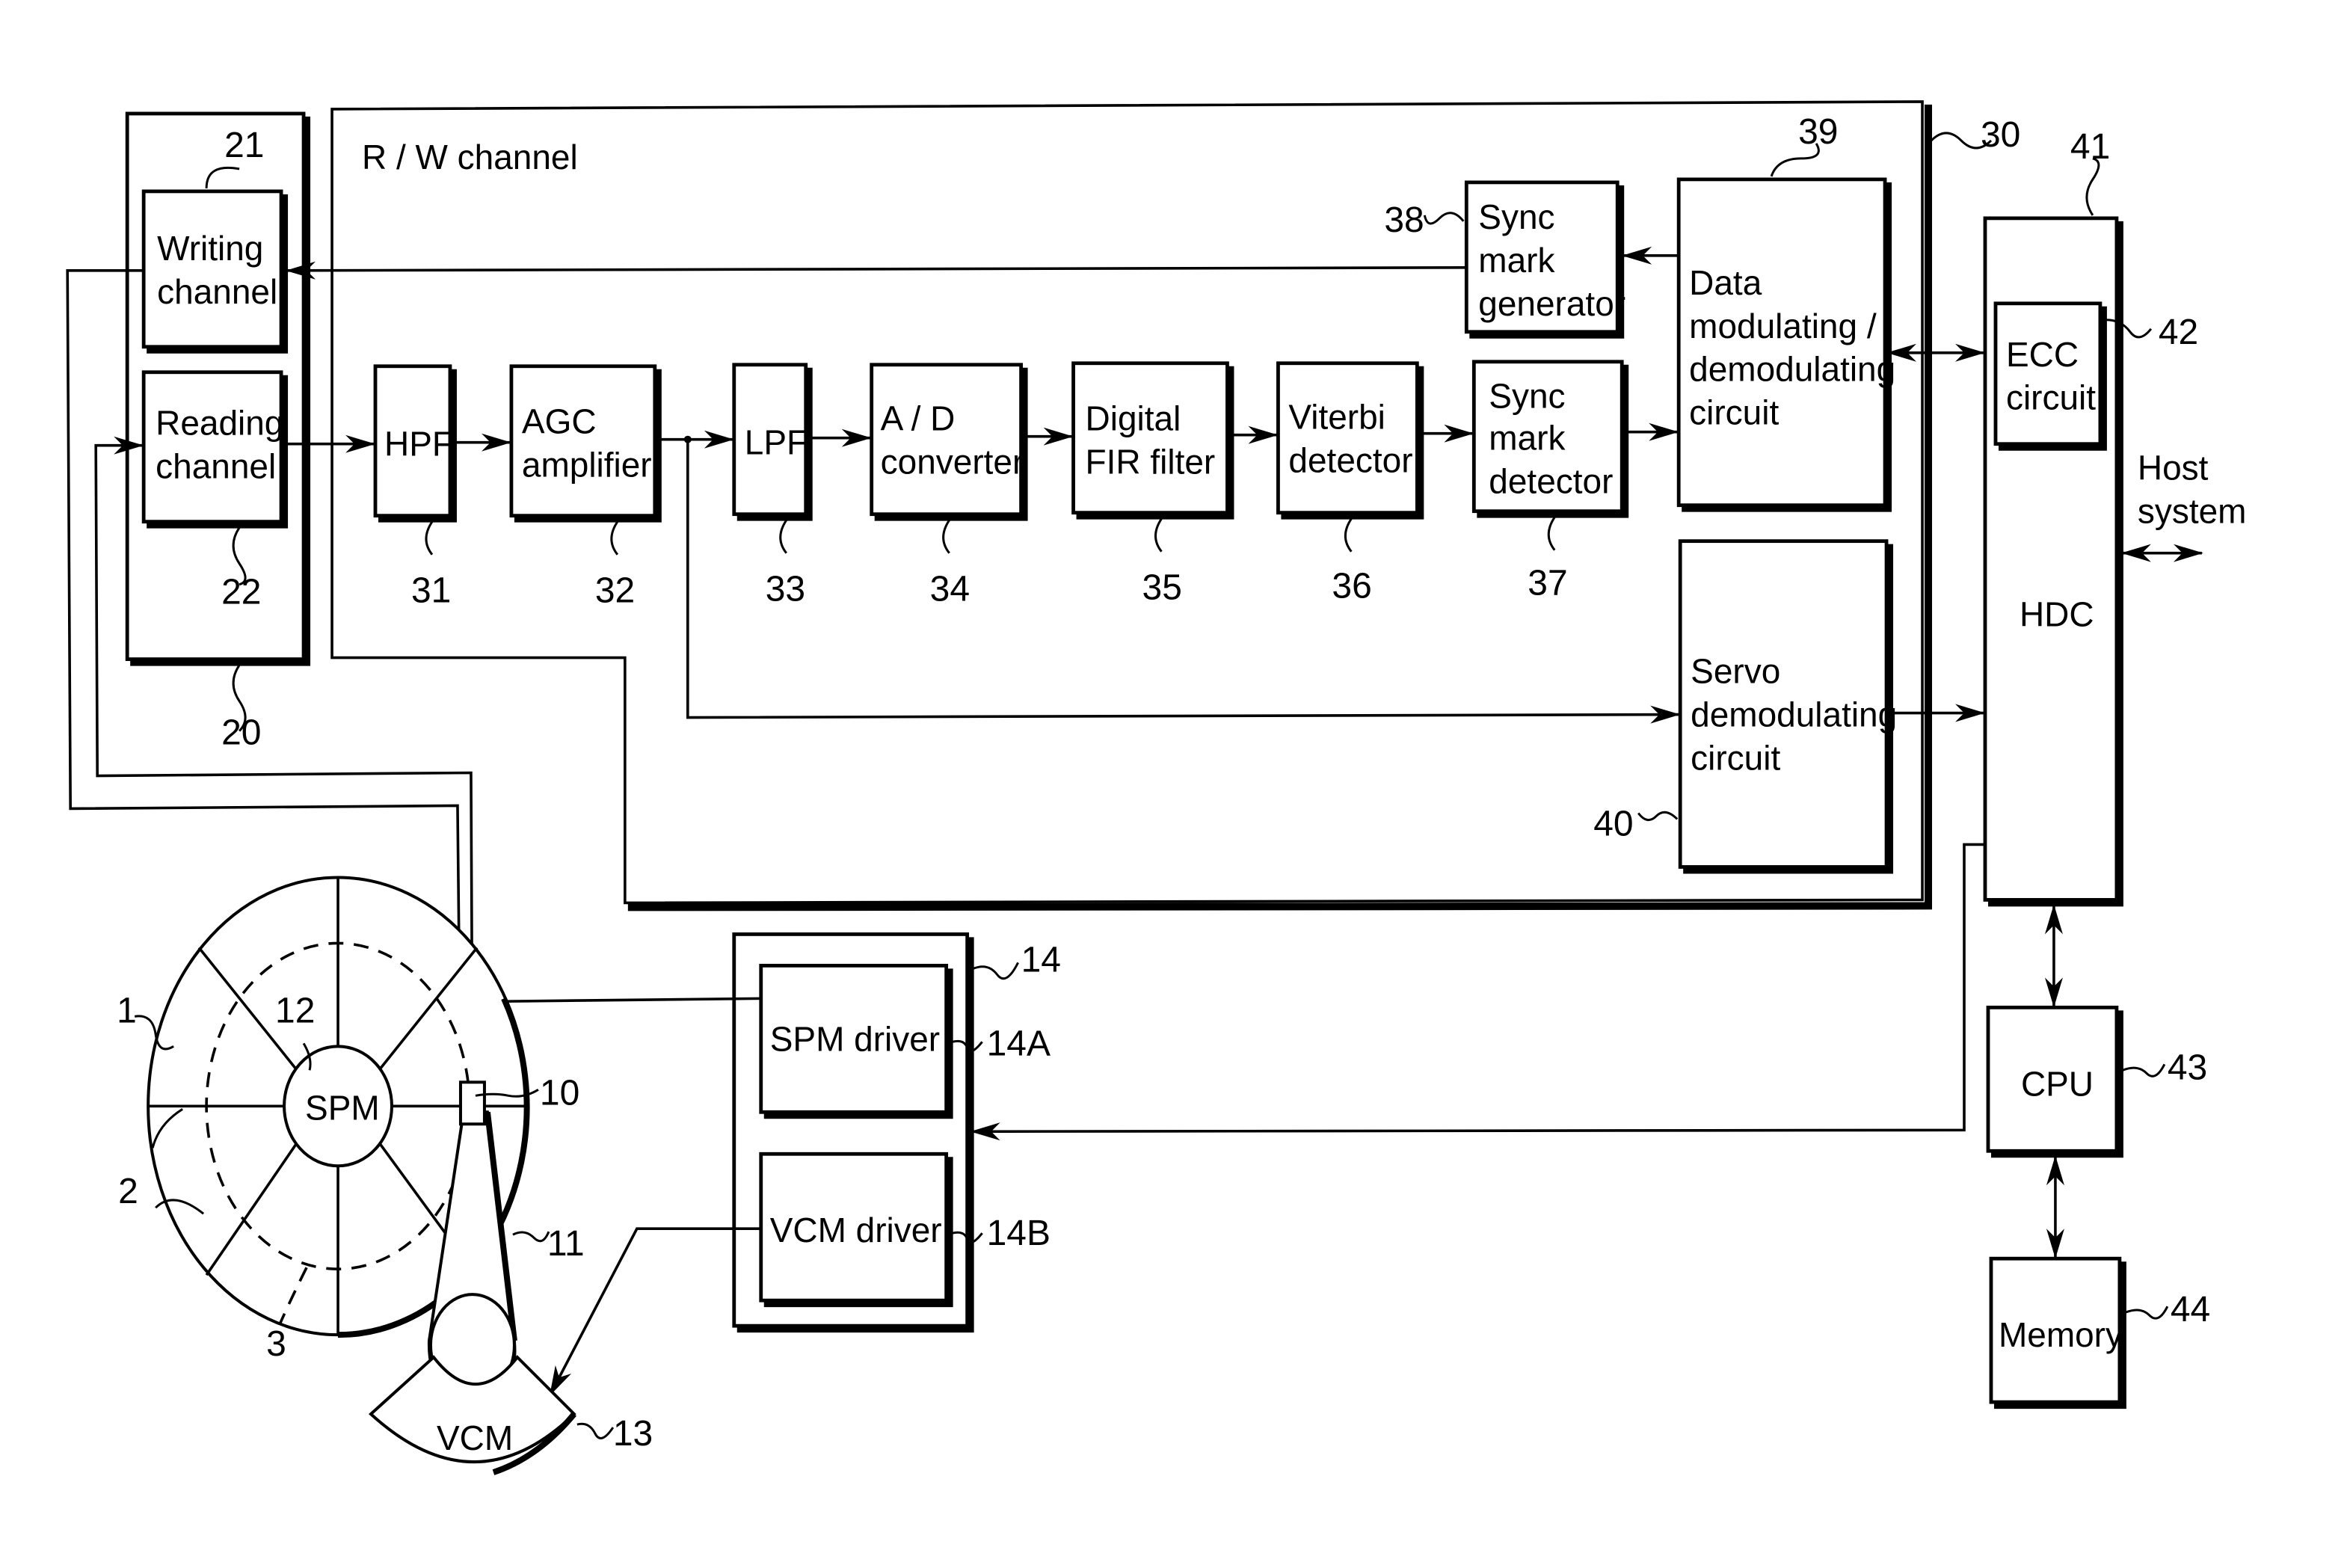 The height and width of the screenshot is (1568, 2350). I want to click on smd-label-1: Sync, so click(1527, 396).